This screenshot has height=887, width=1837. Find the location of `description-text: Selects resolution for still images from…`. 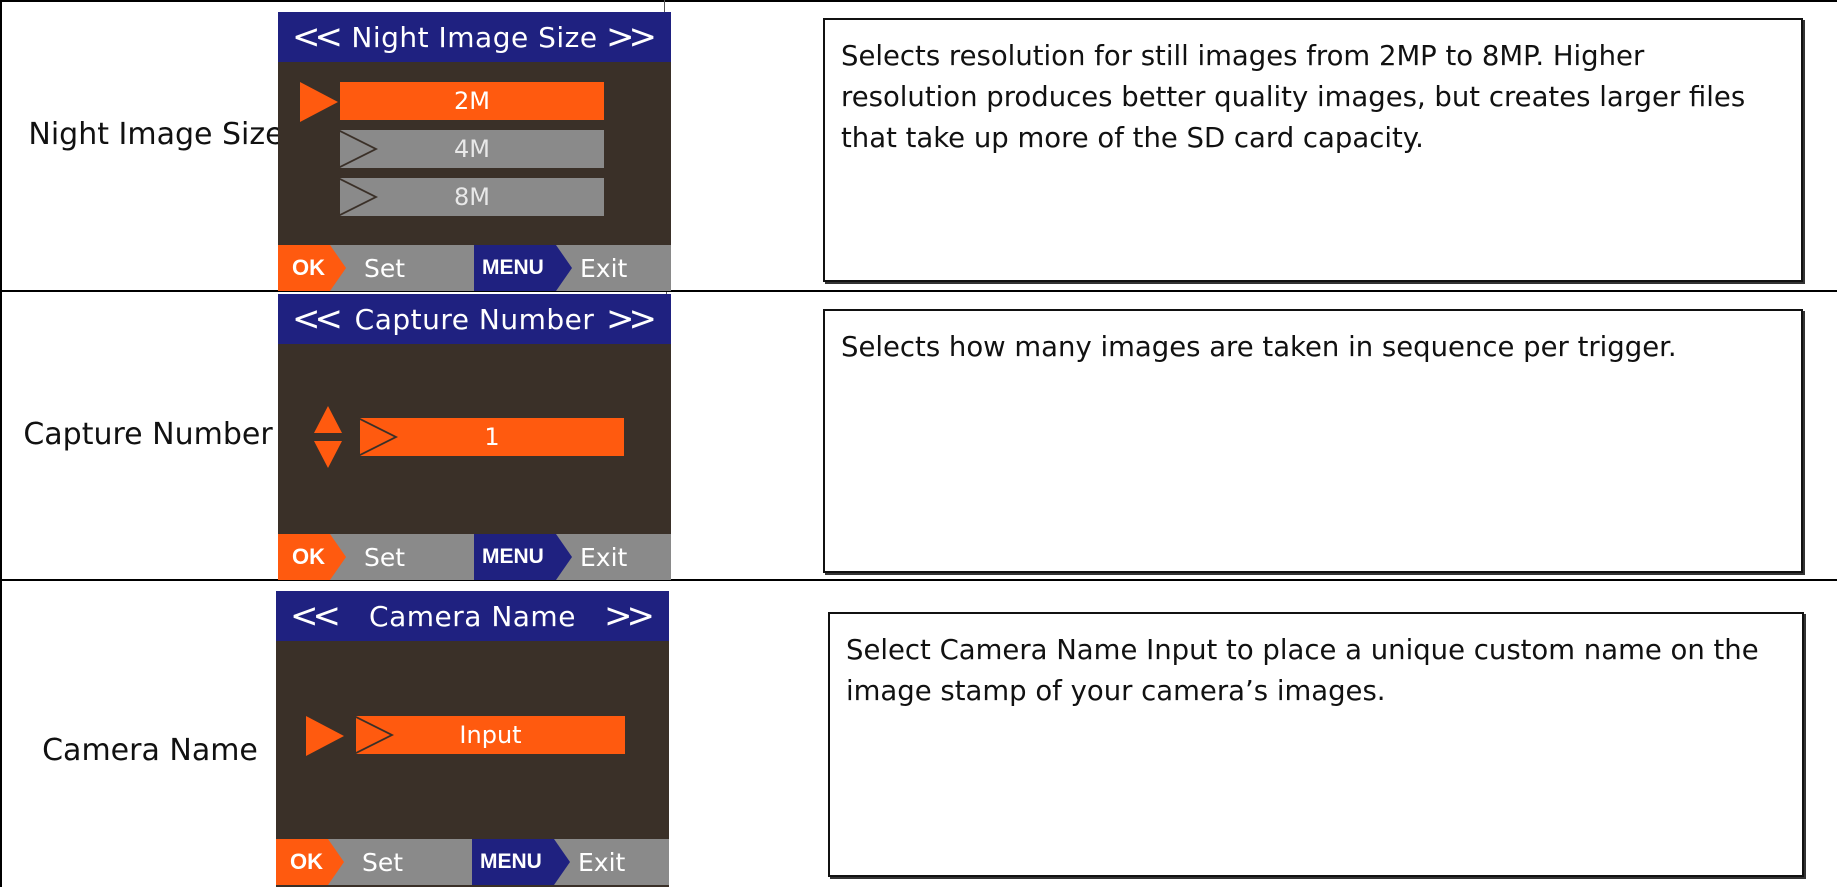

description-text: Selects resolution for still images from… is located at coordinates (1293, 97).